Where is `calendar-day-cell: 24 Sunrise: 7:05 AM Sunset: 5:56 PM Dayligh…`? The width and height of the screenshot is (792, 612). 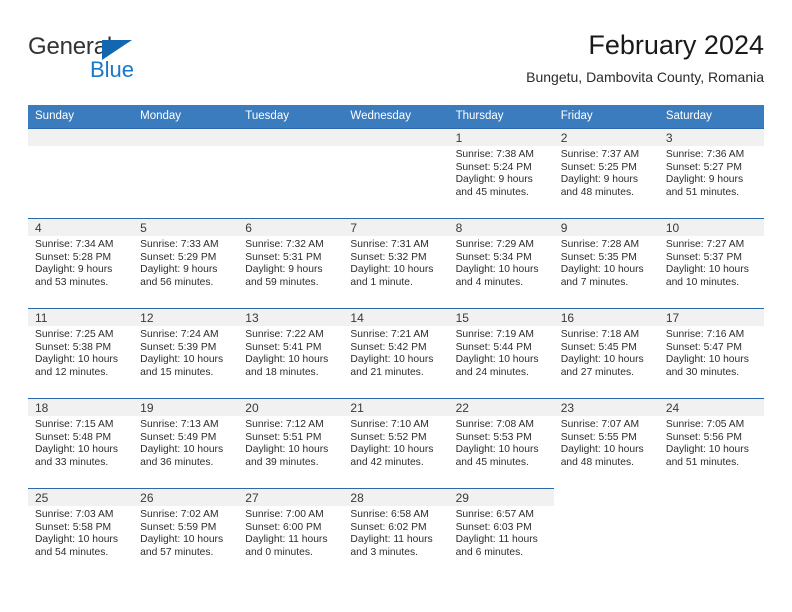 calendar-day-cell: 24 Sunrise: 7:05 AM Sunset: 5:56 PM Dayligh… is located at coordinates (711, 443).